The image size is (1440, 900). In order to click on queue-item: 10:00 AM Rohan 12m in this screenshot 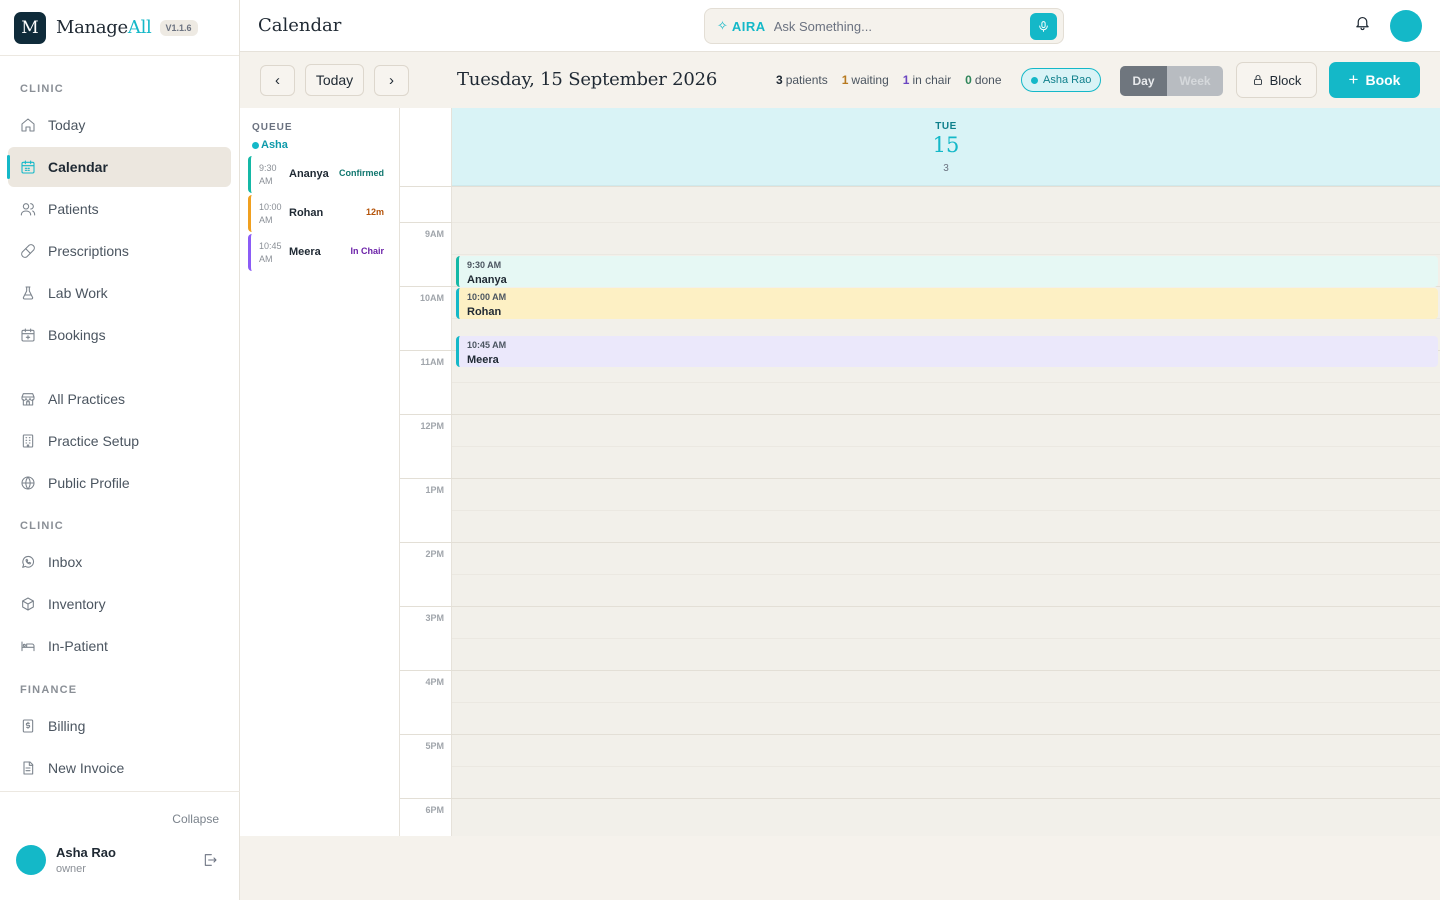, I will do `click(318, 213)`.